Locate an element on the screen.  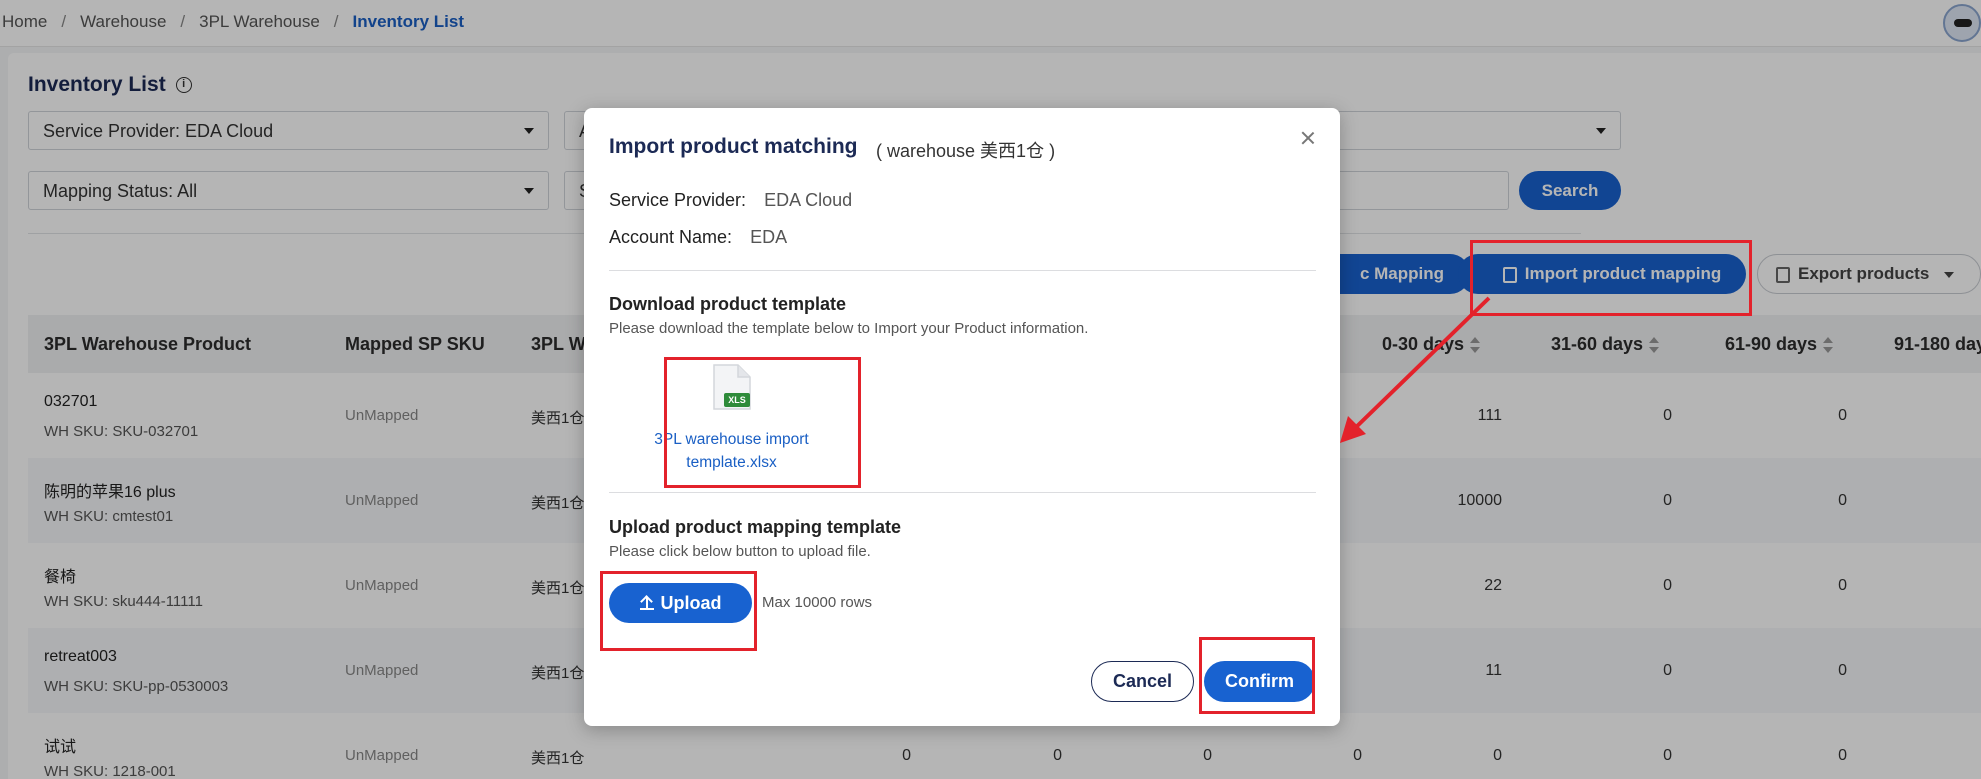
annotation-arrow is located at coordinates (1415, 369).